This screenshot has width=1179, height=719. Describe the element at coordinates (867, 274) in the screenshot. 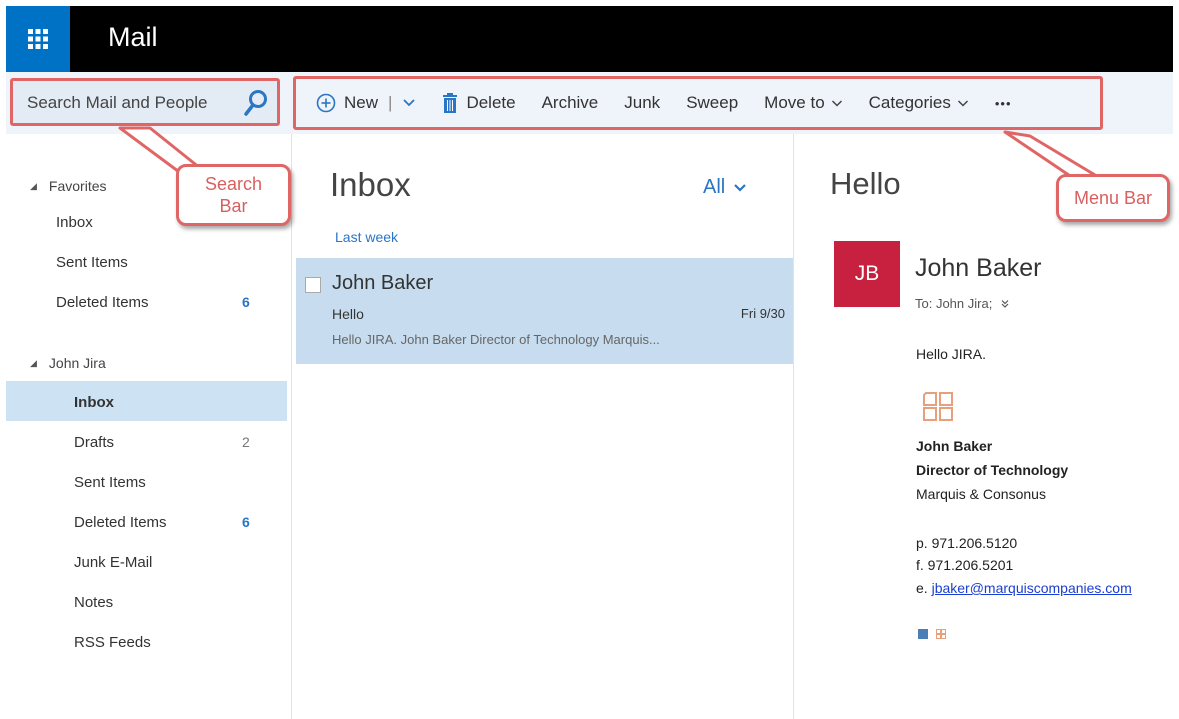

I see `sender-avatar: JB` at that location.